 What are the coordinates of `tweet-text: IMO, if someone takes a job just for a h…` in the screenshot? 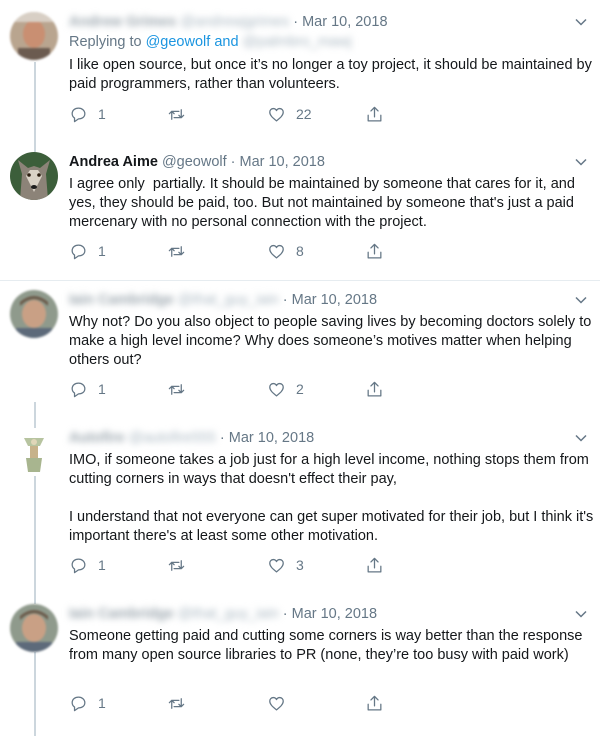 It's located at (331, 498).